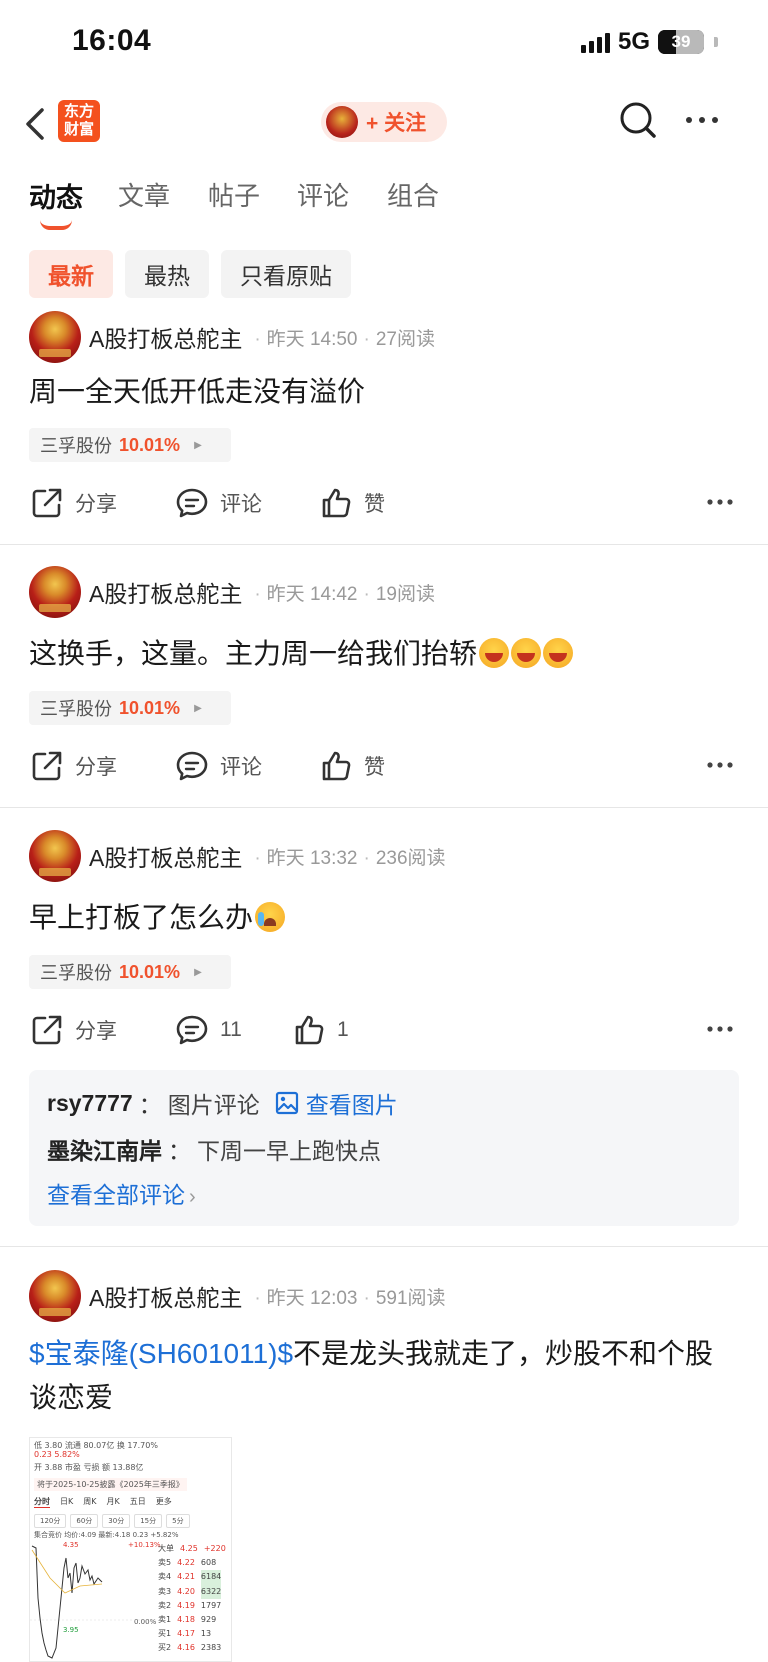 The image size is (768, 1662). I want to click on back-icon, so click(36, 124).